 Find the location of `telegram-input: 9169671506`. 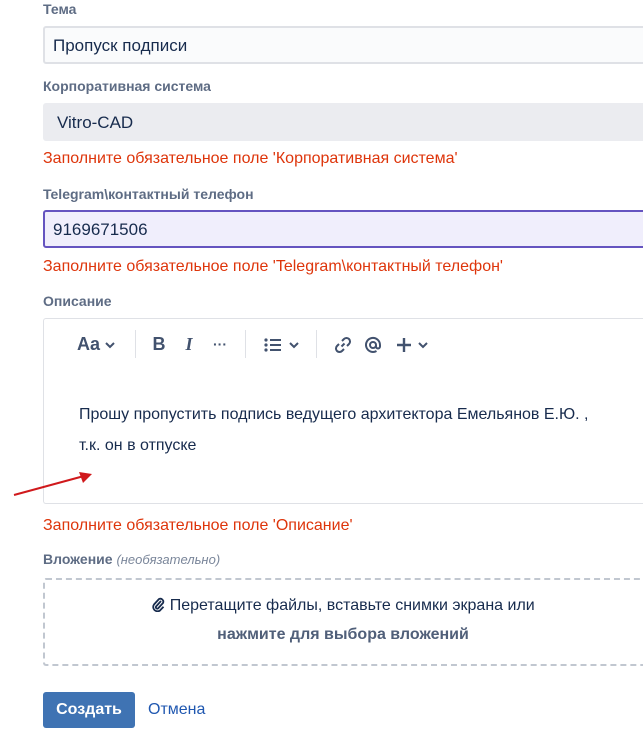

telegram-input: 9169671506 is located at coordinates (343, 229).